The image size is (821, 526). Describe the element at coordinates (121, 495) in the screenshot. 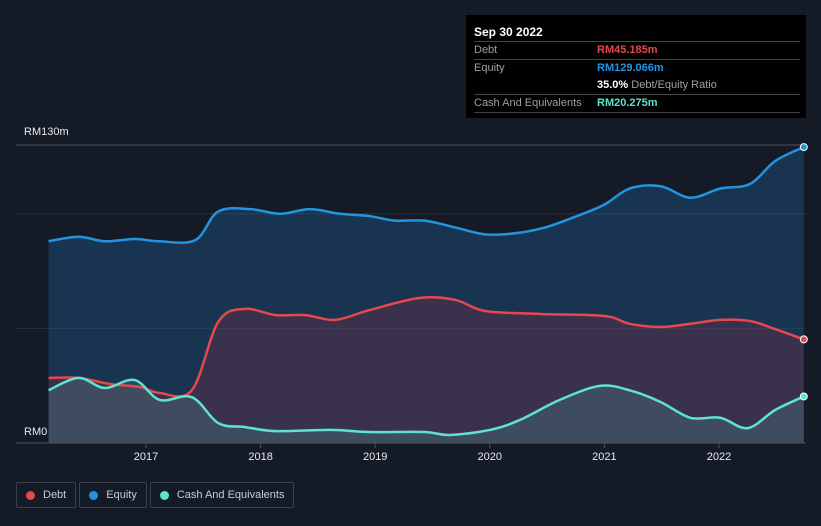

I see `legend-equity-label: Equity` at that location.